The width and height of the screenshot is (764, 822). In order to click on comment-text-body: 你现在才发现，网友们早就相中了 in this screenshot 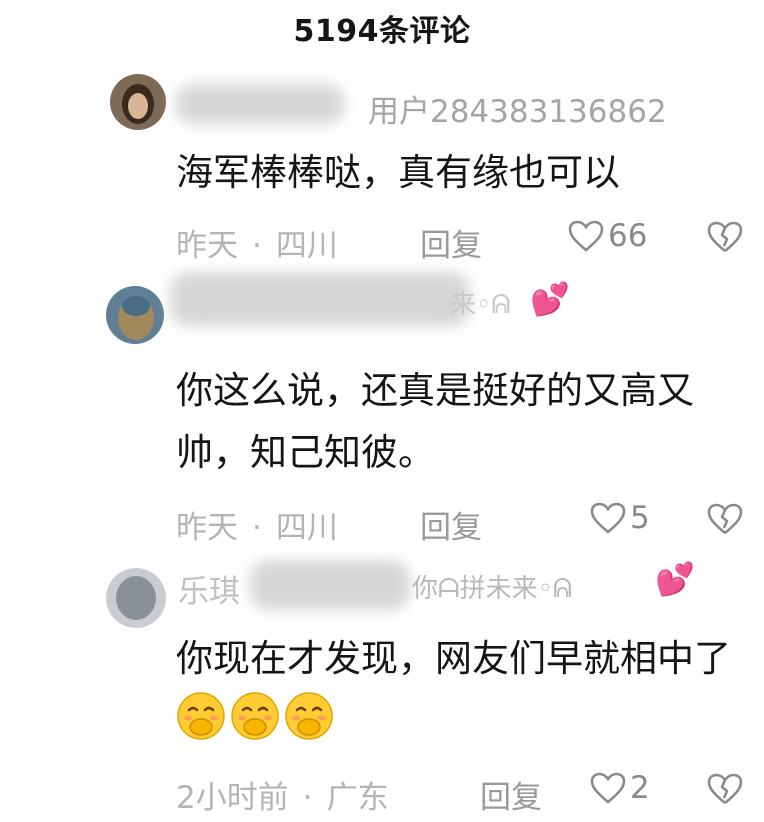, I will do `click(453, 658)`.